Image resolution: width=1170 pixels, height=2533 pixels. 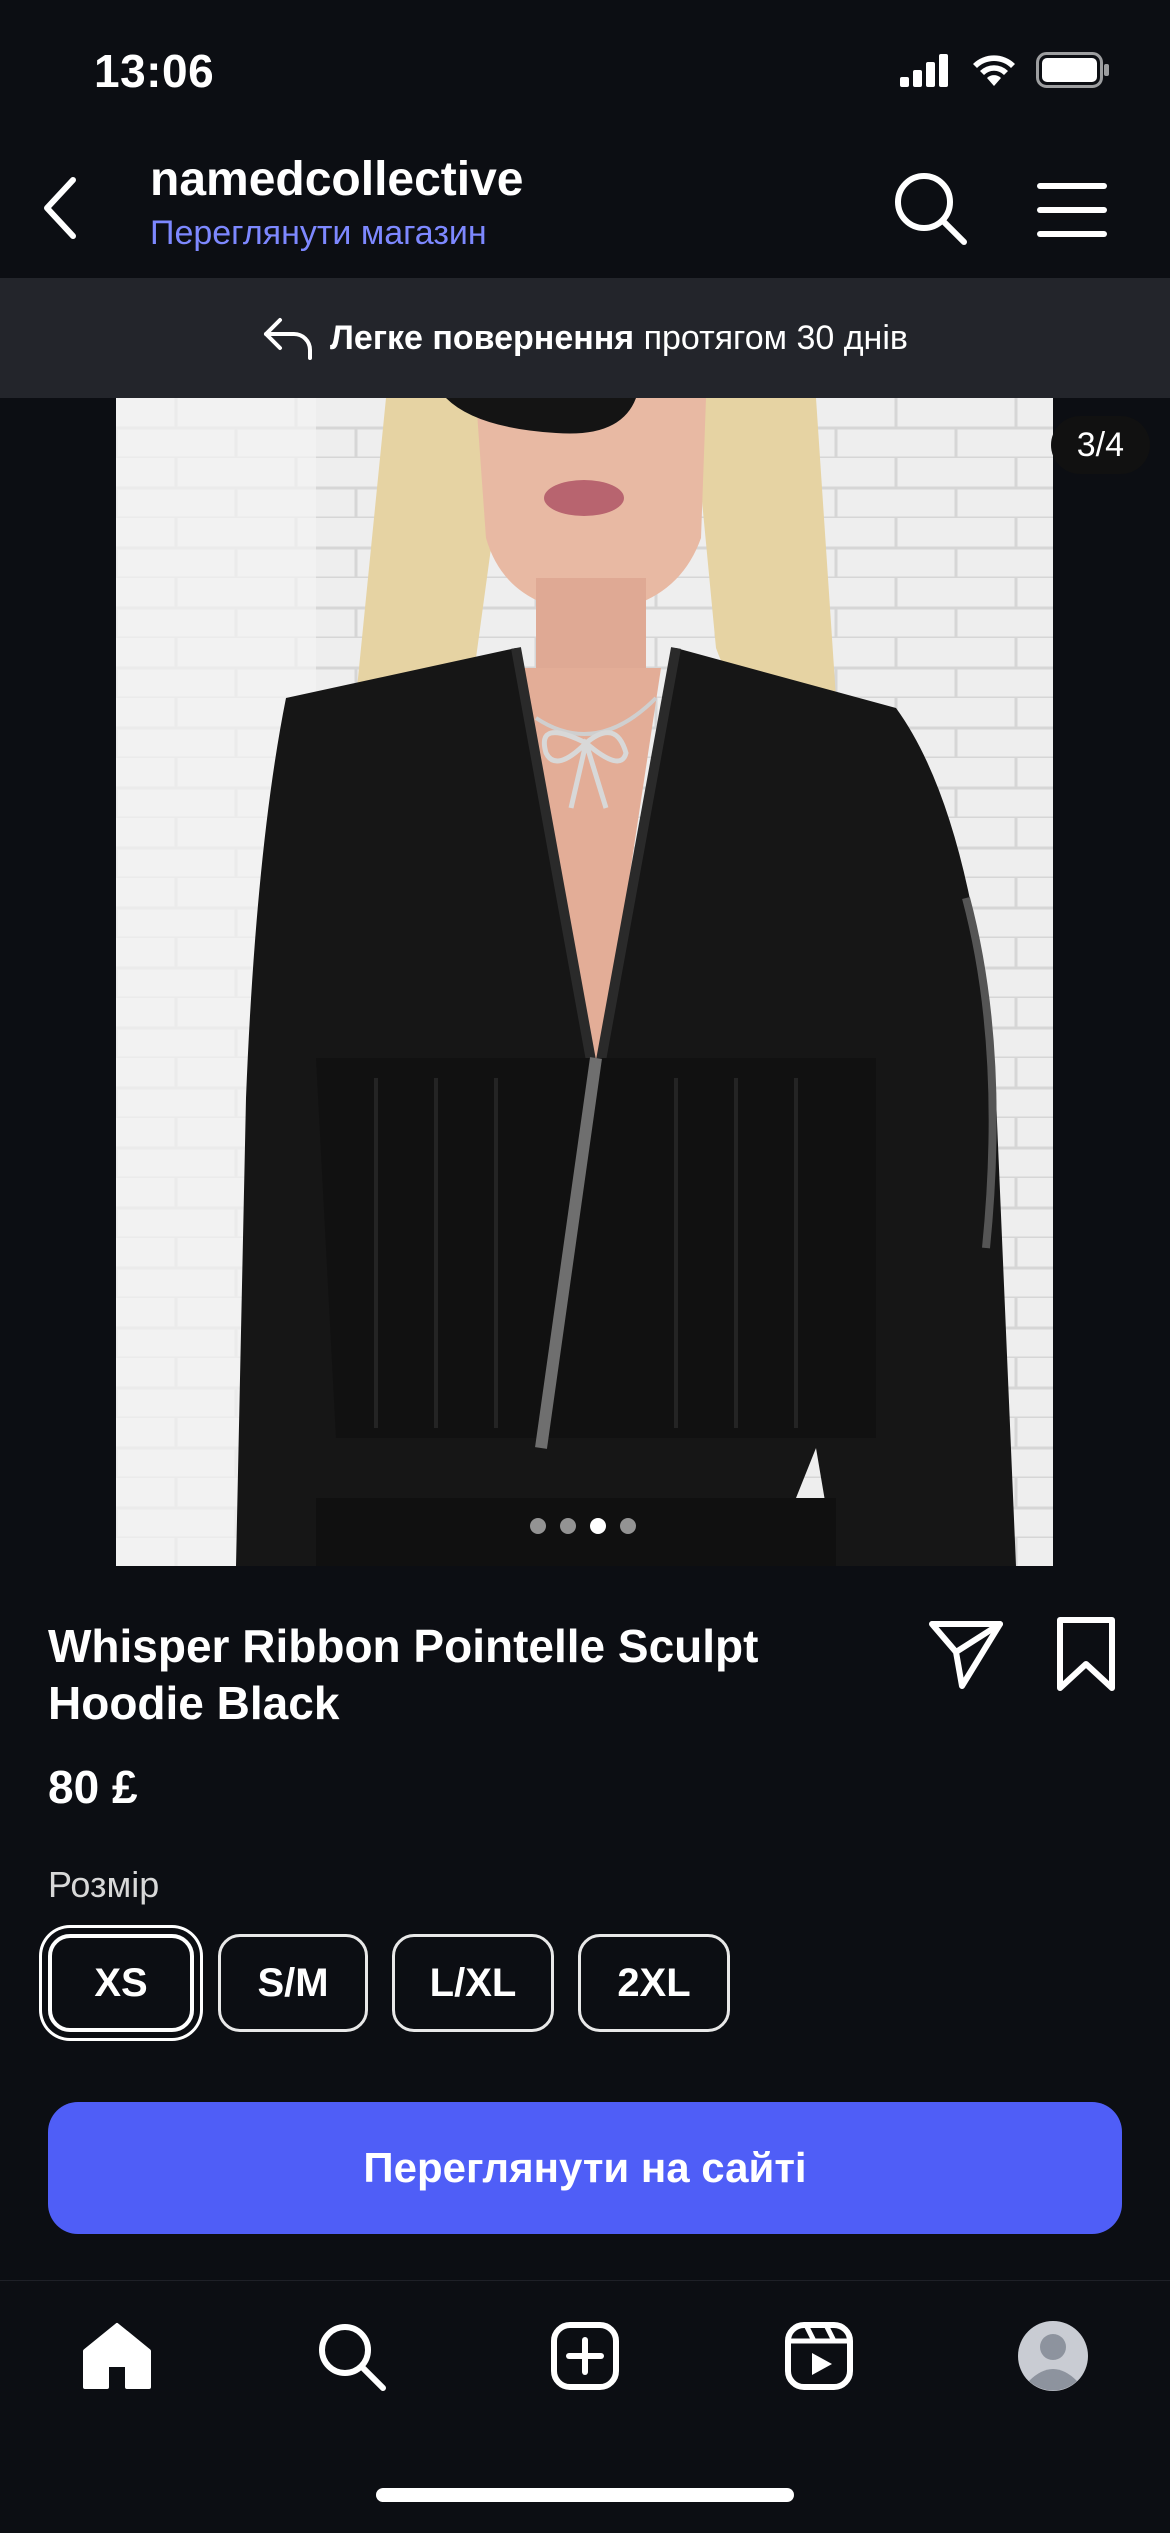 What do you see at coordinates (585, 2168) in the screenshot?
I see `view-on-site-button: Переглянути на сайті` at bounding box center [585, 2168].